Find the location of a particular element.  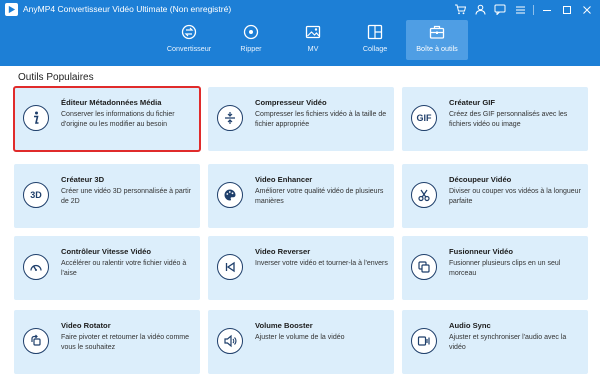

tool-title: Contrôleur Vitesse Vidéo is located at coordinates (106, 251).